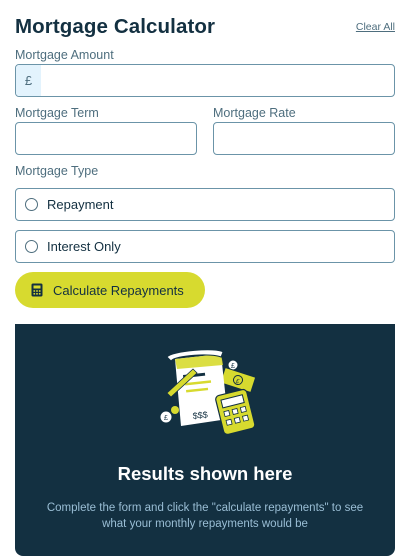  I want to click on mortgage-rate-field: %, so click(304, 138).